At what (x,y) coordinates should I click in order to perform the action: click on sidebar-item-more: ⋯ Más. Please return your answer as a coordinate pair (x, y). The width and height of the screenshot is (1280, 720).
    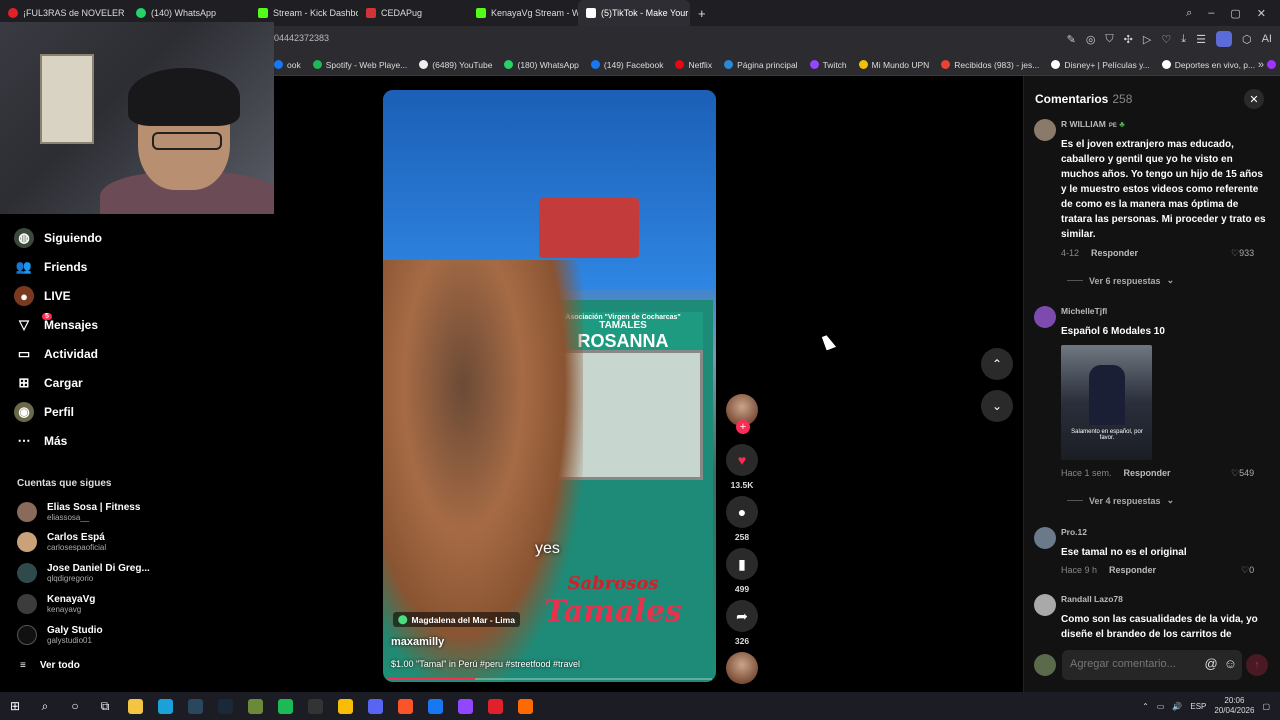
    Looking at the image, I should click on (41, 441).